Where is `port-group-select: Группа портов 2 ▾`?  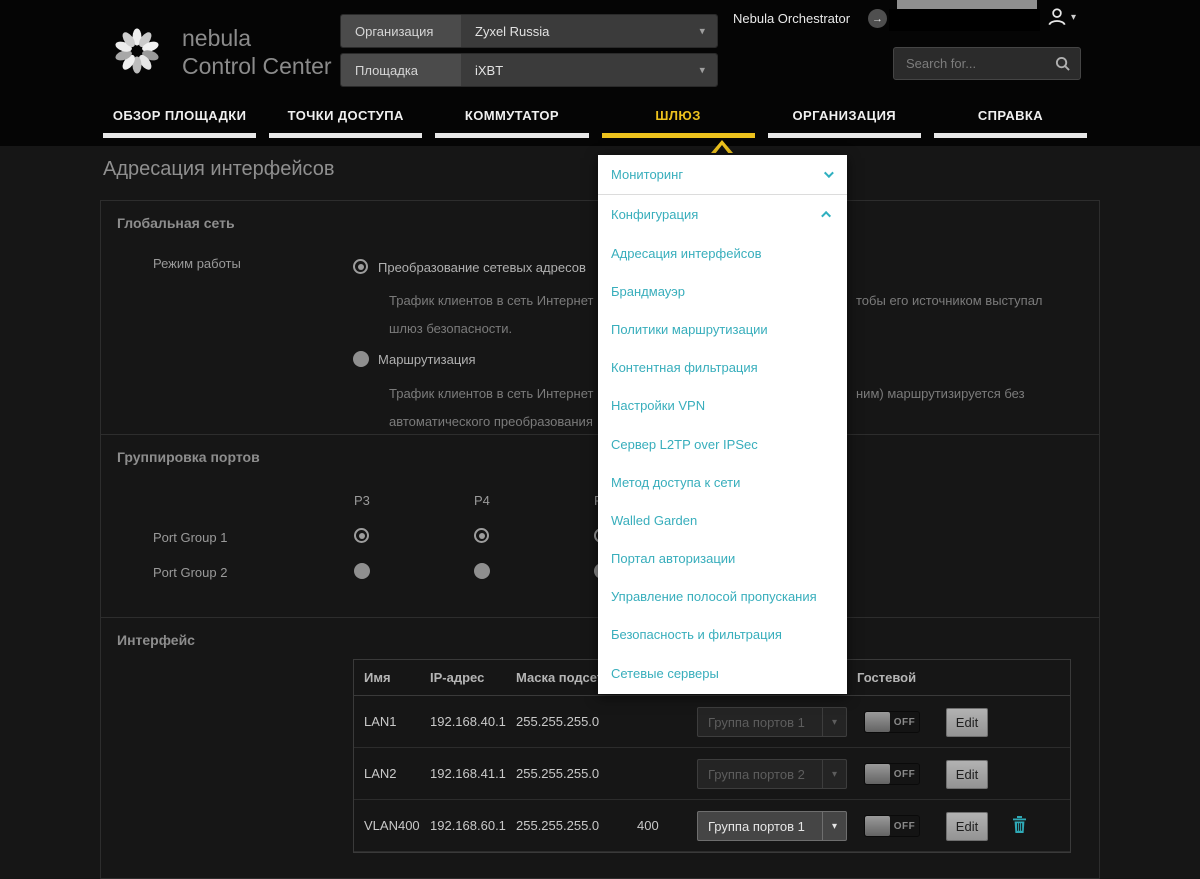 port-group-select: Группа портов 2 ▾ is located at coordinates (772, 774).